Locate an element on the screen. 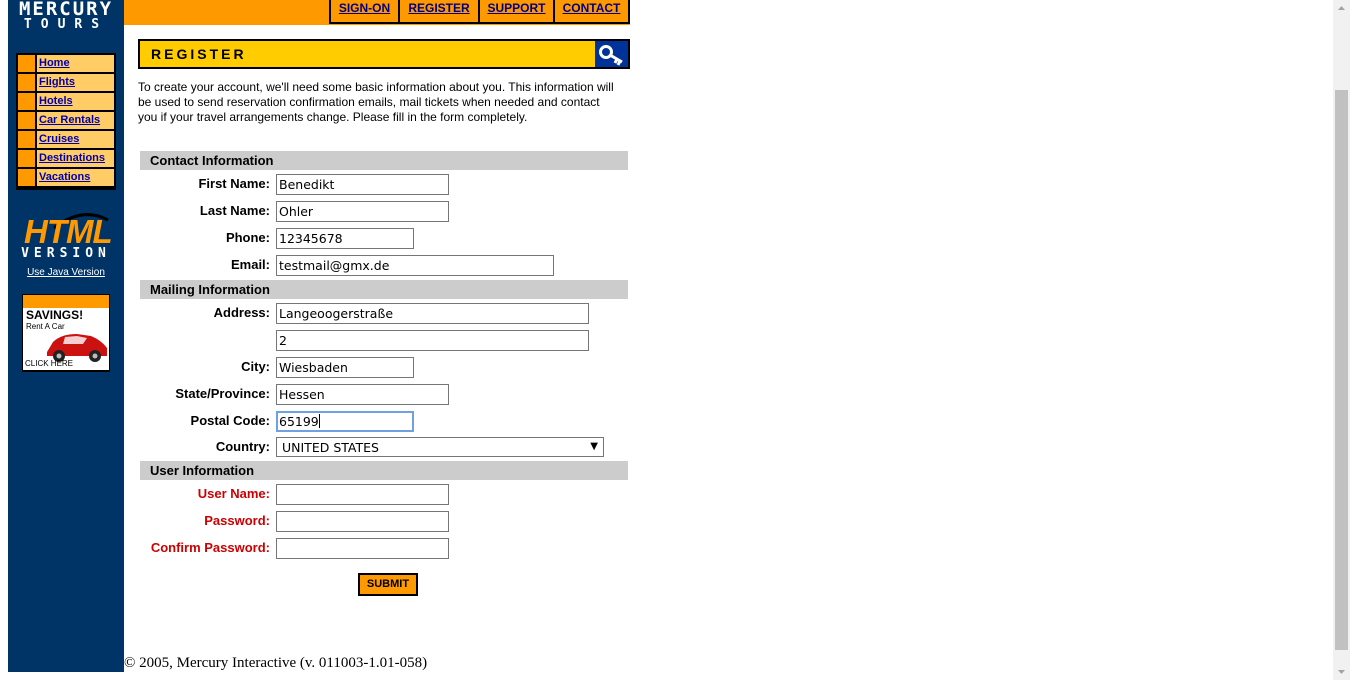 This screenshot has width=1350, height=680. tab-support: SUPPORT is located at coordinates (515, 12).